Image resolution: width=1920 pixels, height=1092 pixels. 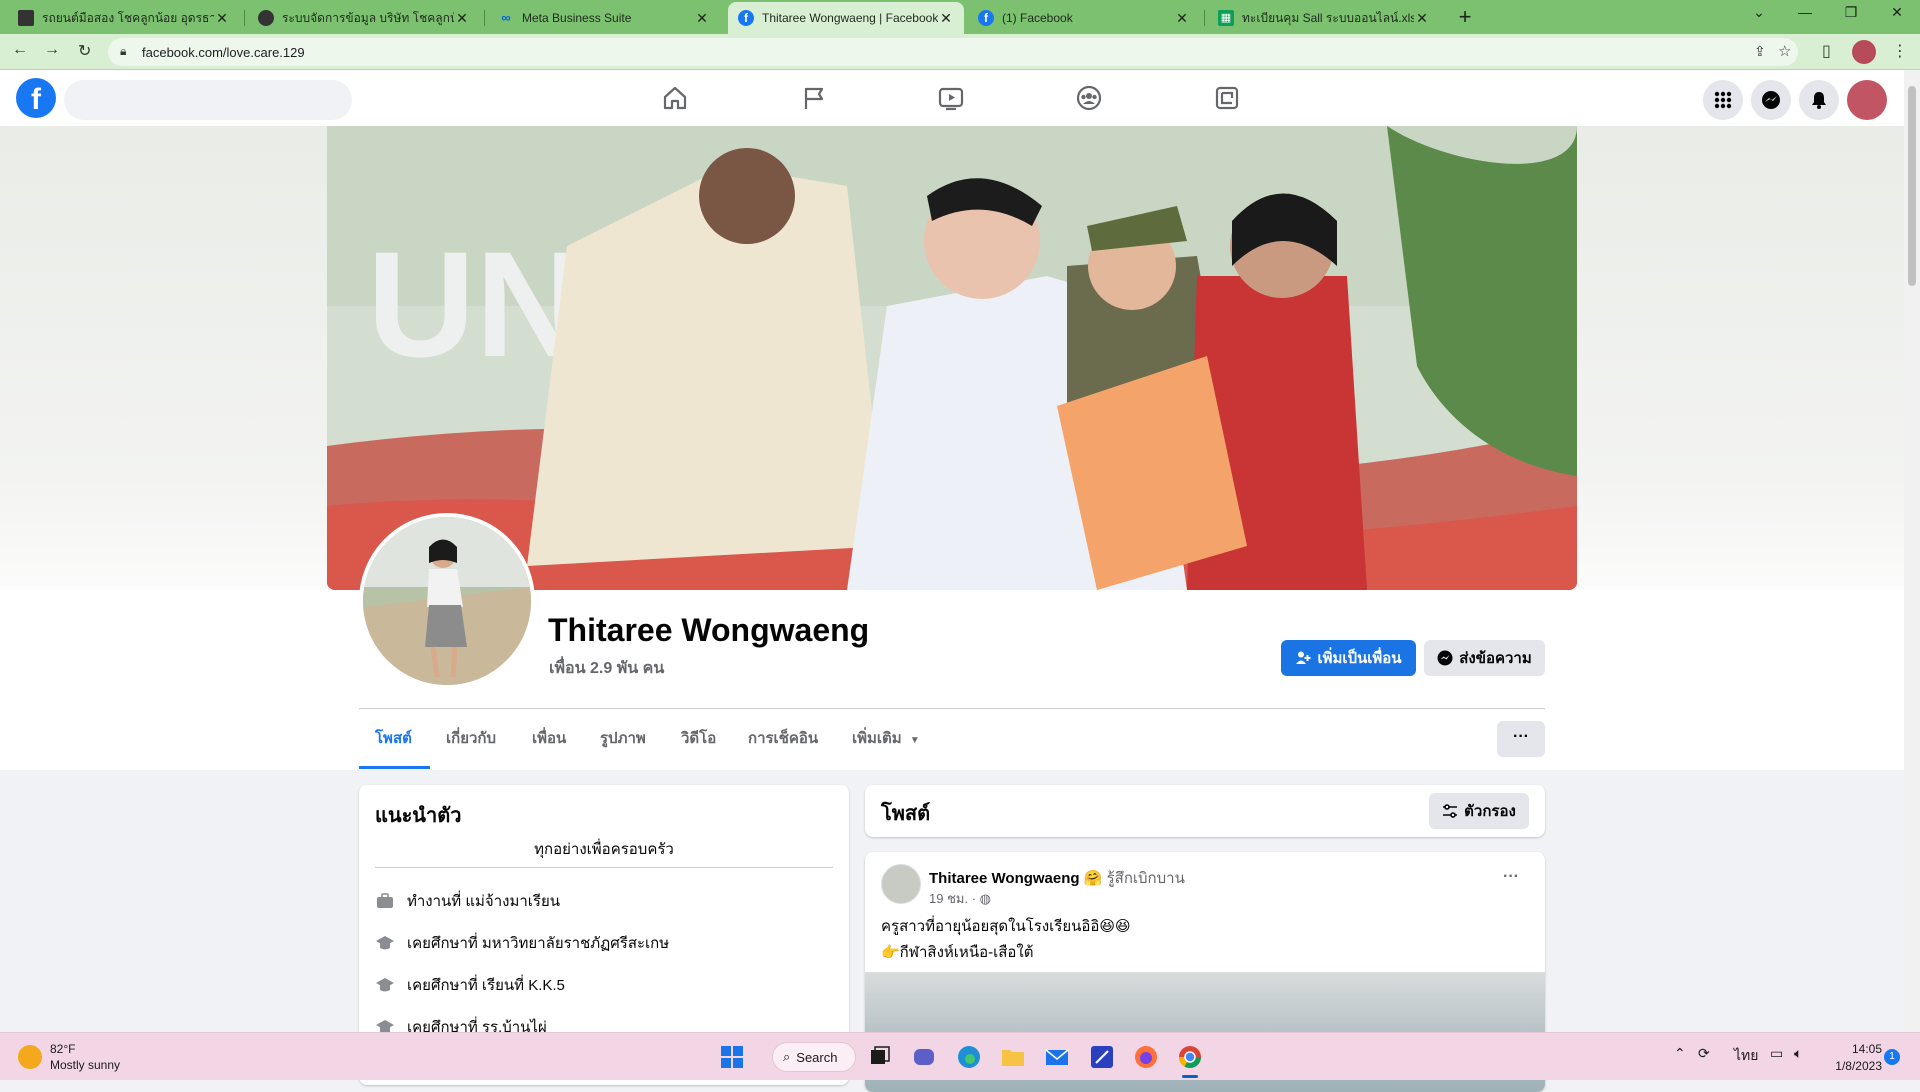 I want to click on send-message-button: ส่งข้อความ, so click(x=1484, y=658).